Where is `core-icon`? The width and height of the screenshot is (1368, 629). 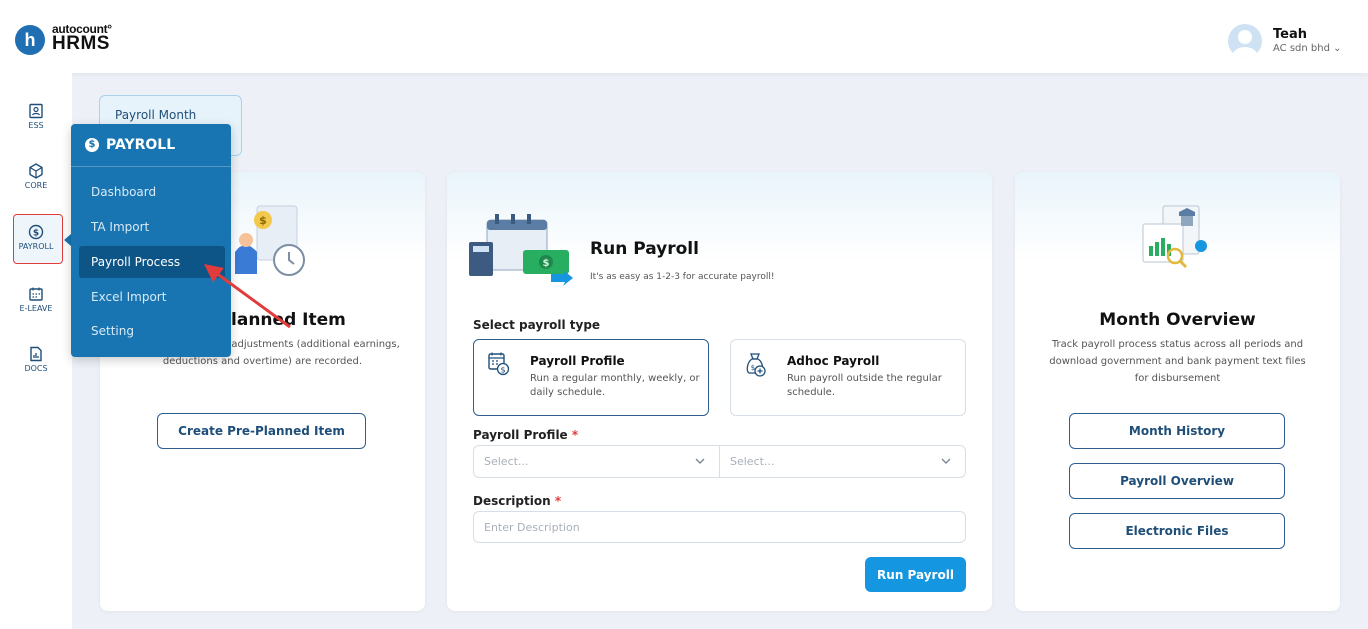
core-icon is located at coordinates (36, 171).